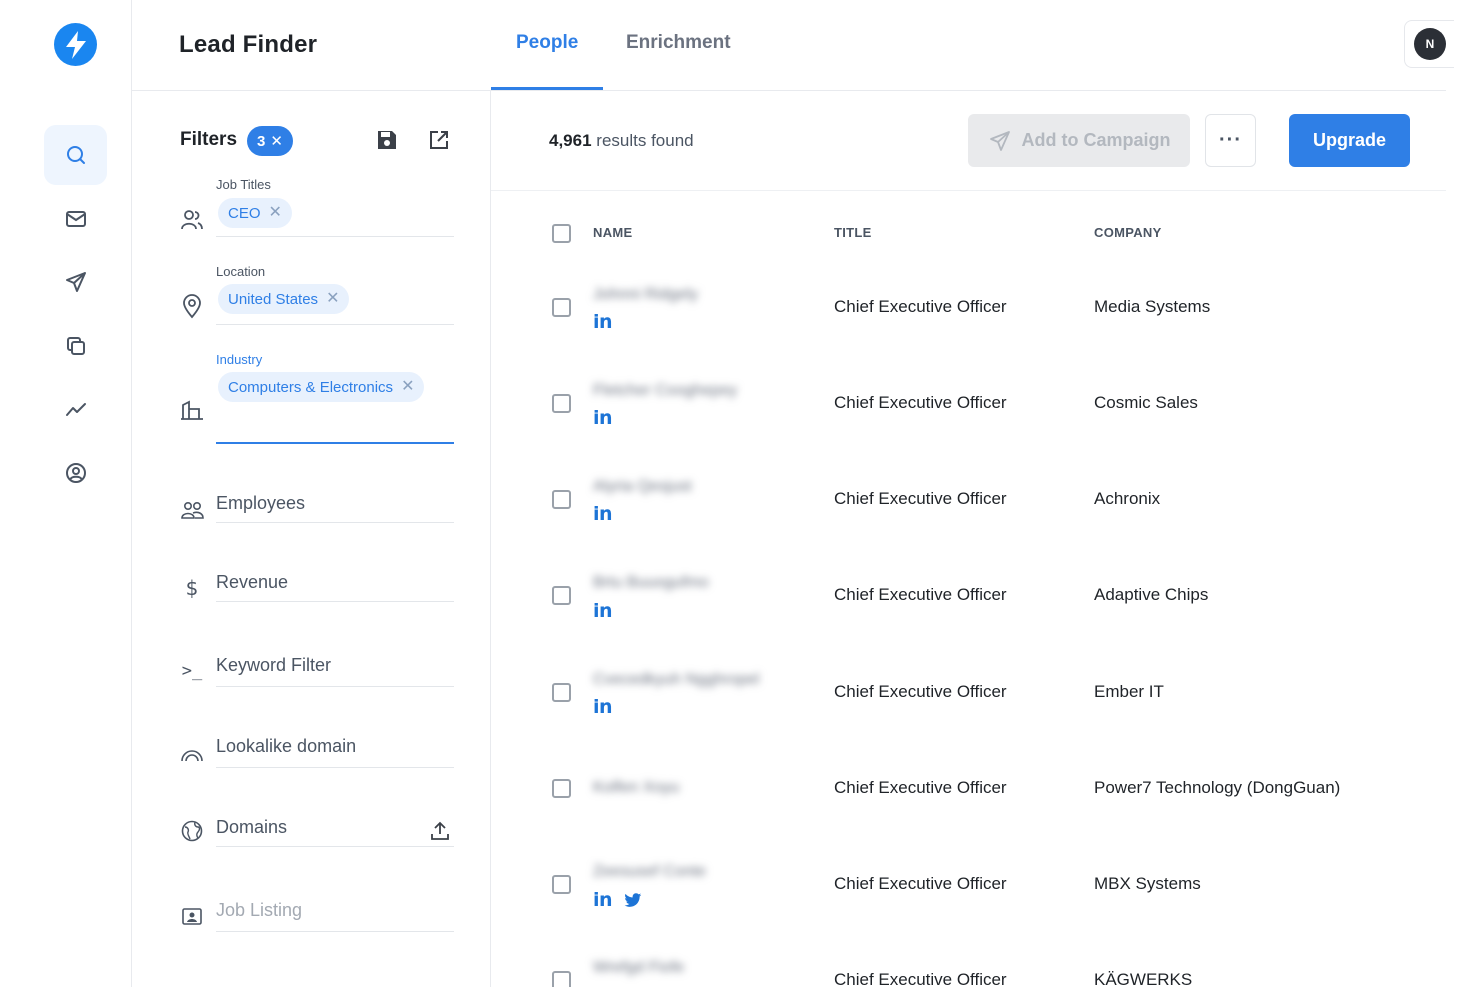 The height and width of the screenshot is (987, 1480). I want to click on filter-domains: Domains, so click(251, 827).